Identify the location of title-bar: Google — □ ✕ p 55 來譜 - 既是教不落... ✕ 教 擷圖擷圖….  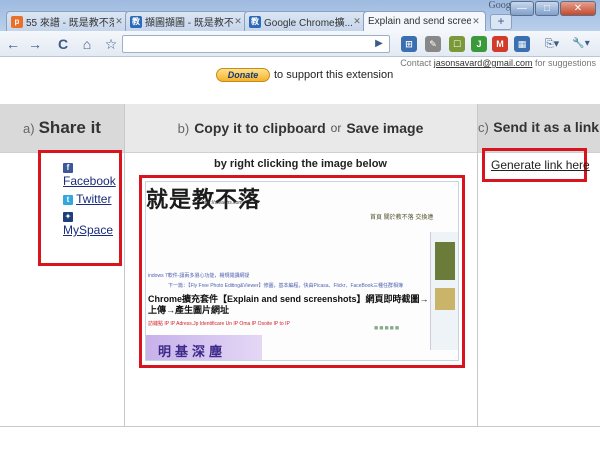
(300, 15).